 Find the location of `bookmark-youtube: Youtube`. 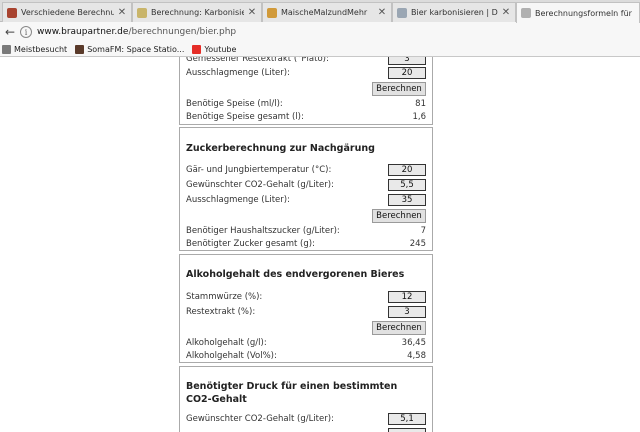

bookmark-youtube: Youtube is located at coordinates (214, 49).